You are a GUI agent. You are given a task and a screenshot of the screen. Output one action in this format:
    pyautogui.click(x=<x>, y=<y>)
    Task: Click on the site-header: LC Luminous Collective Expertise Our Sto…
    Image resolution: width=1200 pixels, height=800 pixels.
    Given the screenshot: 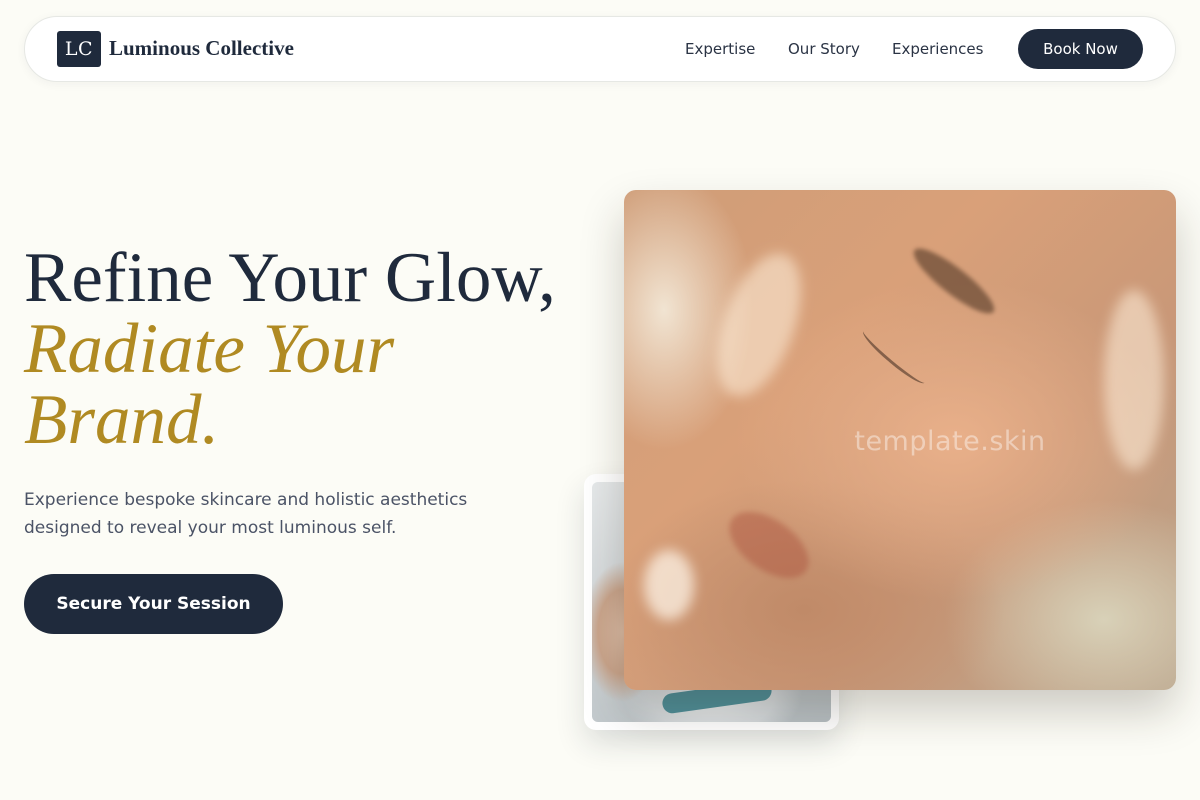 What is the action you would take?
    pyautogui.click(x=600, y=49)
    